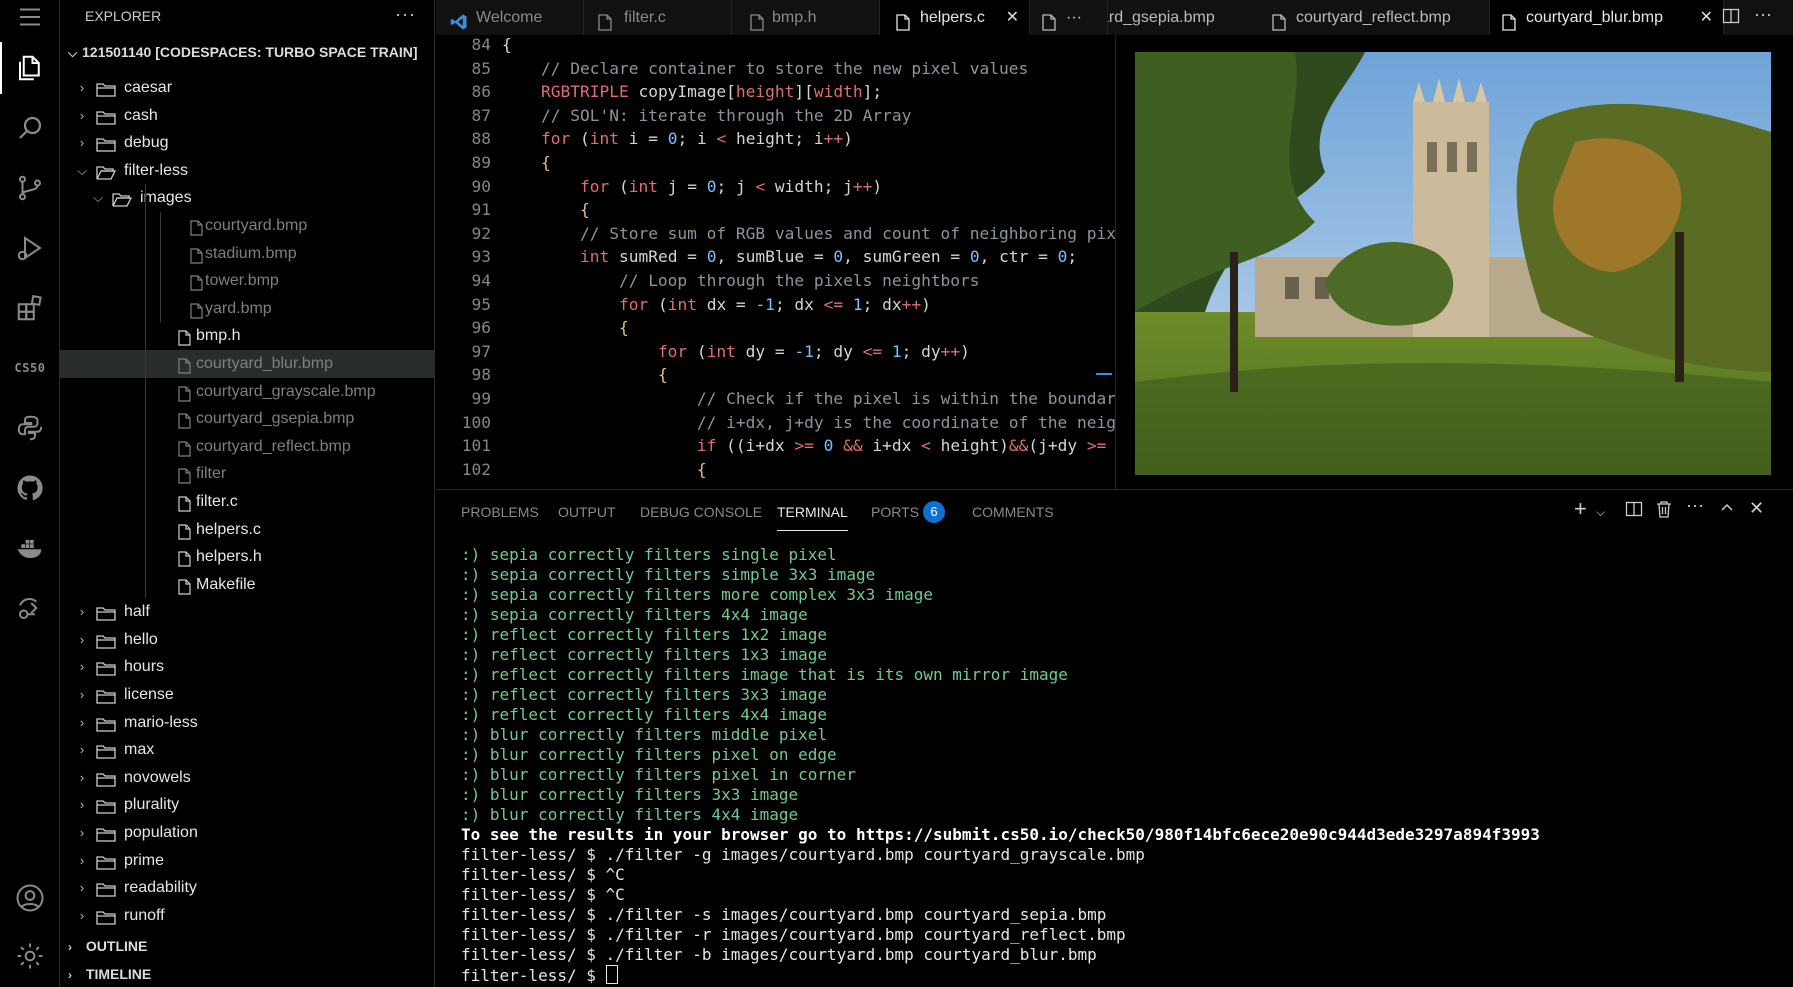 The width and height of the screenshot is (1793, 987). I want to click on file-item: helpers.h, so click(247, 557).